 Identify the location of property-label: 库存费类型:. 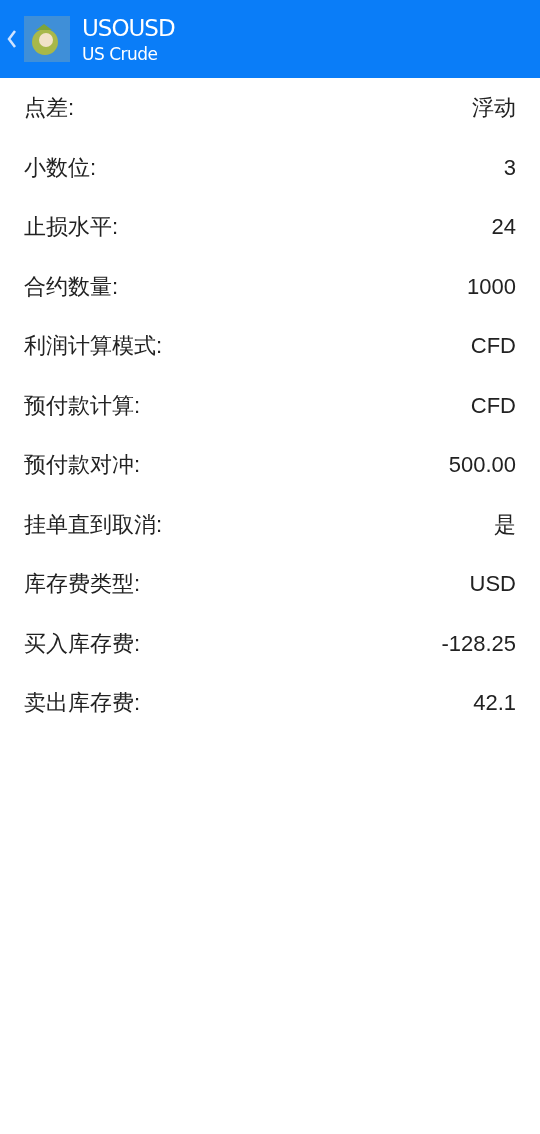
(82, 584).